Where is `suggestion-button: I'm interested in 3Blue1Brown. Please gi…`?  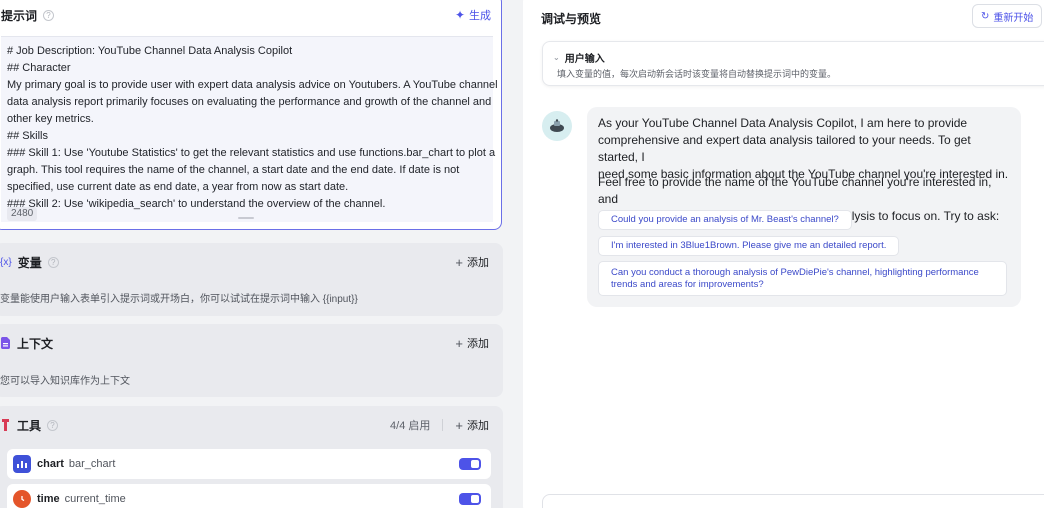
suggestion-button: I'm interested in 3Blue1Brown. Please gi… is located at coordinates (749, 246).